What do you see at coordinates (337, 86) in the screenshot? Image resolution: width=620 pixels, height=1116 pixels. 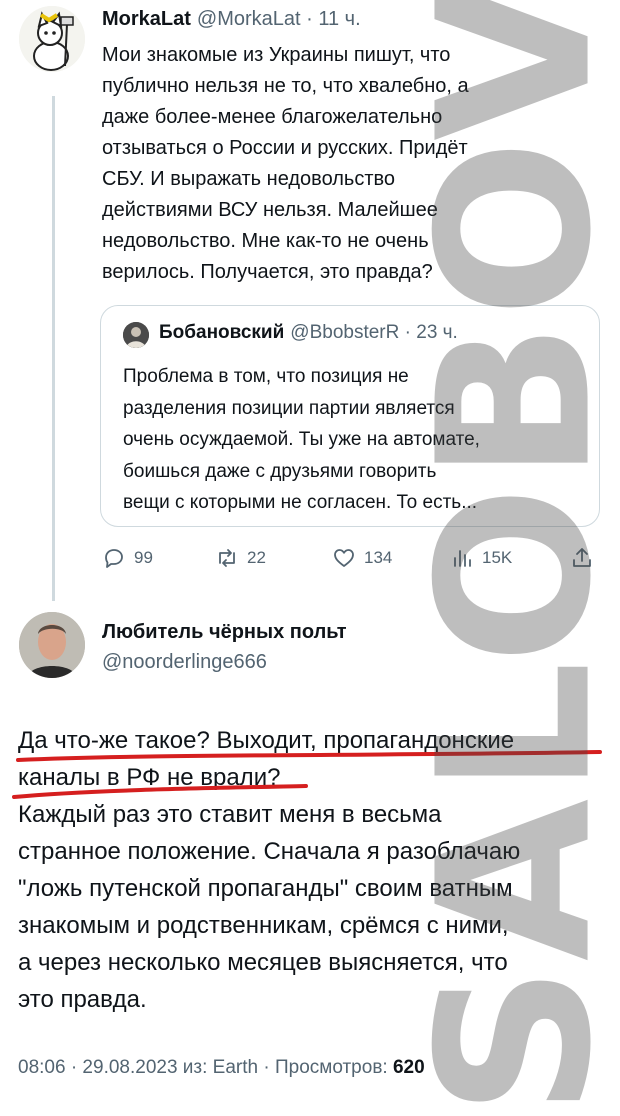 I see `tweet-text-line: публично нельзя не то, что хвалебно, а` at bounding box center [337, 86].